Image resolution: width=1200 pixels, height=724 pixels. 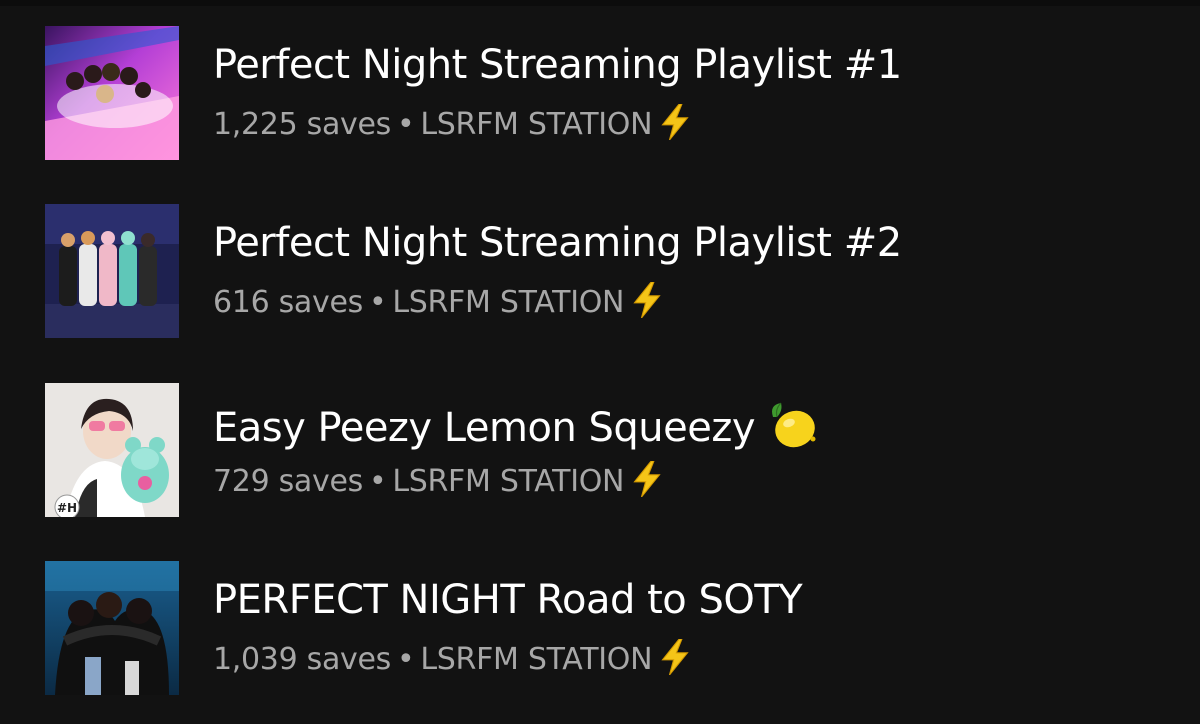 I want to click on playlist-meta: 1,039 saves • LSRFM STATION, so click(x=452, y=659).